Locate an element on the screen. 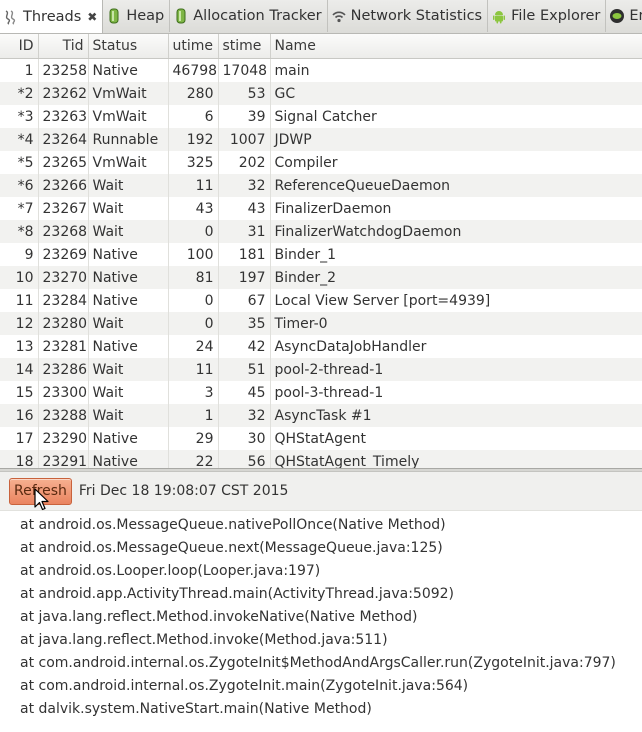 The height and width of the screenshot is (732, 642). table-row: *8 23268 Wait 0 31 FinalizerWatchdogDaemon is located at coordinates (321, 231).